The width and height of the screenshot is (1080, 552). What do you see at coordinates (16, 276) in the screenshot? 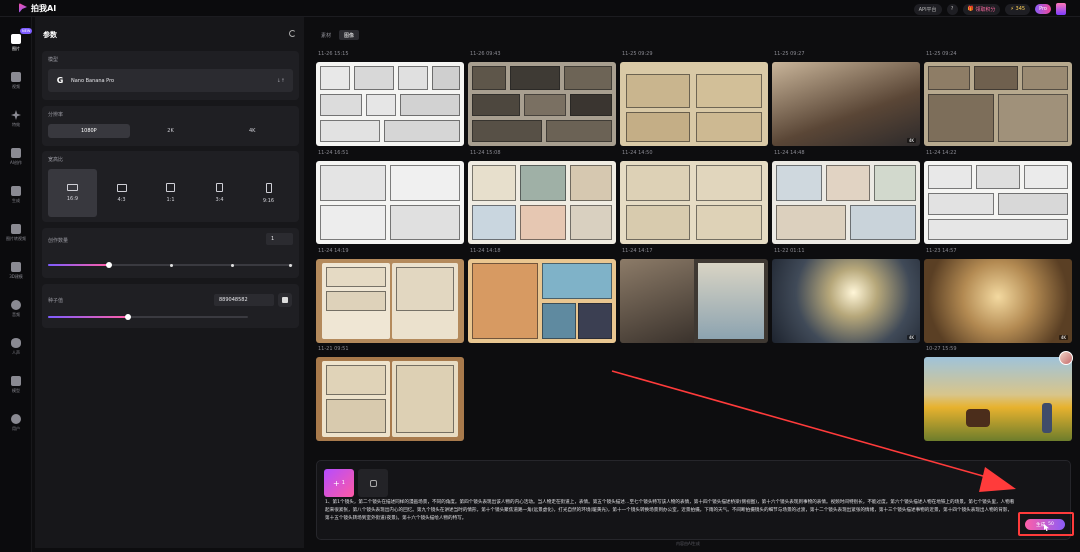
I see `nav-label: 3D建模` at bounding box center [16, 276].